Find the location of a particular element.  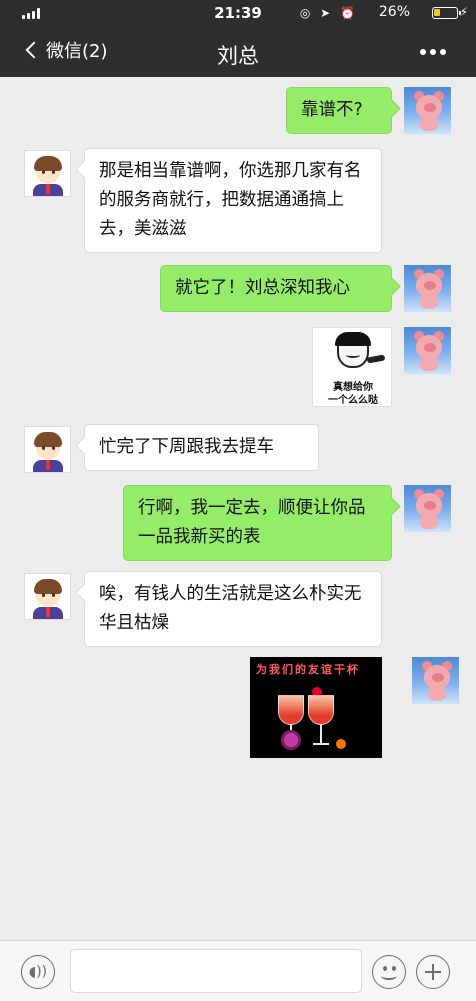

nav-bar: 微信(2) 刘总 is located at coordinates (238, 51).